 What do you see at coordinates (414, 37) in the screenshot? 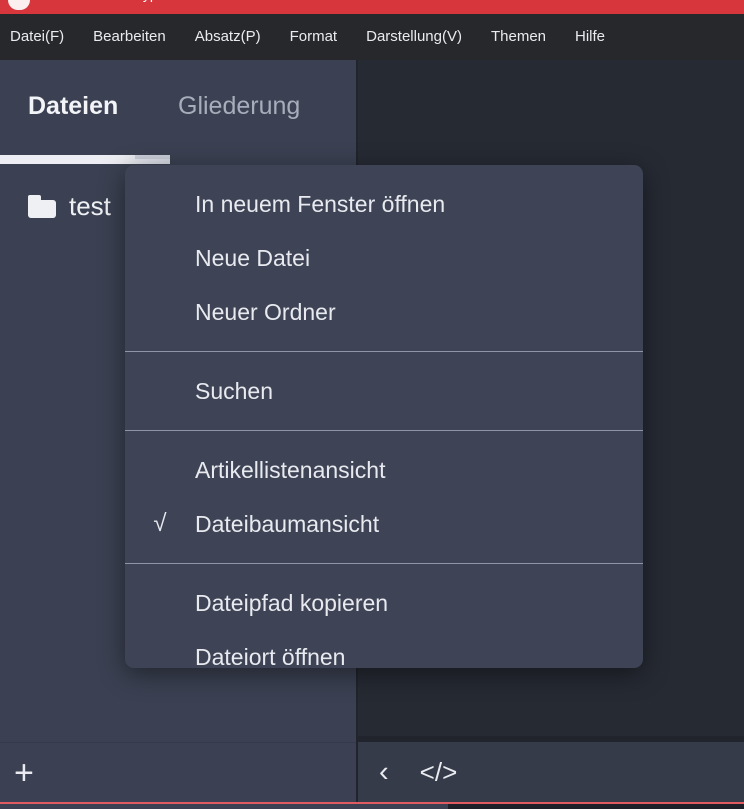
I see `menu-item-darstellung: Darstellung(V)` at bounding box center [414, 37].